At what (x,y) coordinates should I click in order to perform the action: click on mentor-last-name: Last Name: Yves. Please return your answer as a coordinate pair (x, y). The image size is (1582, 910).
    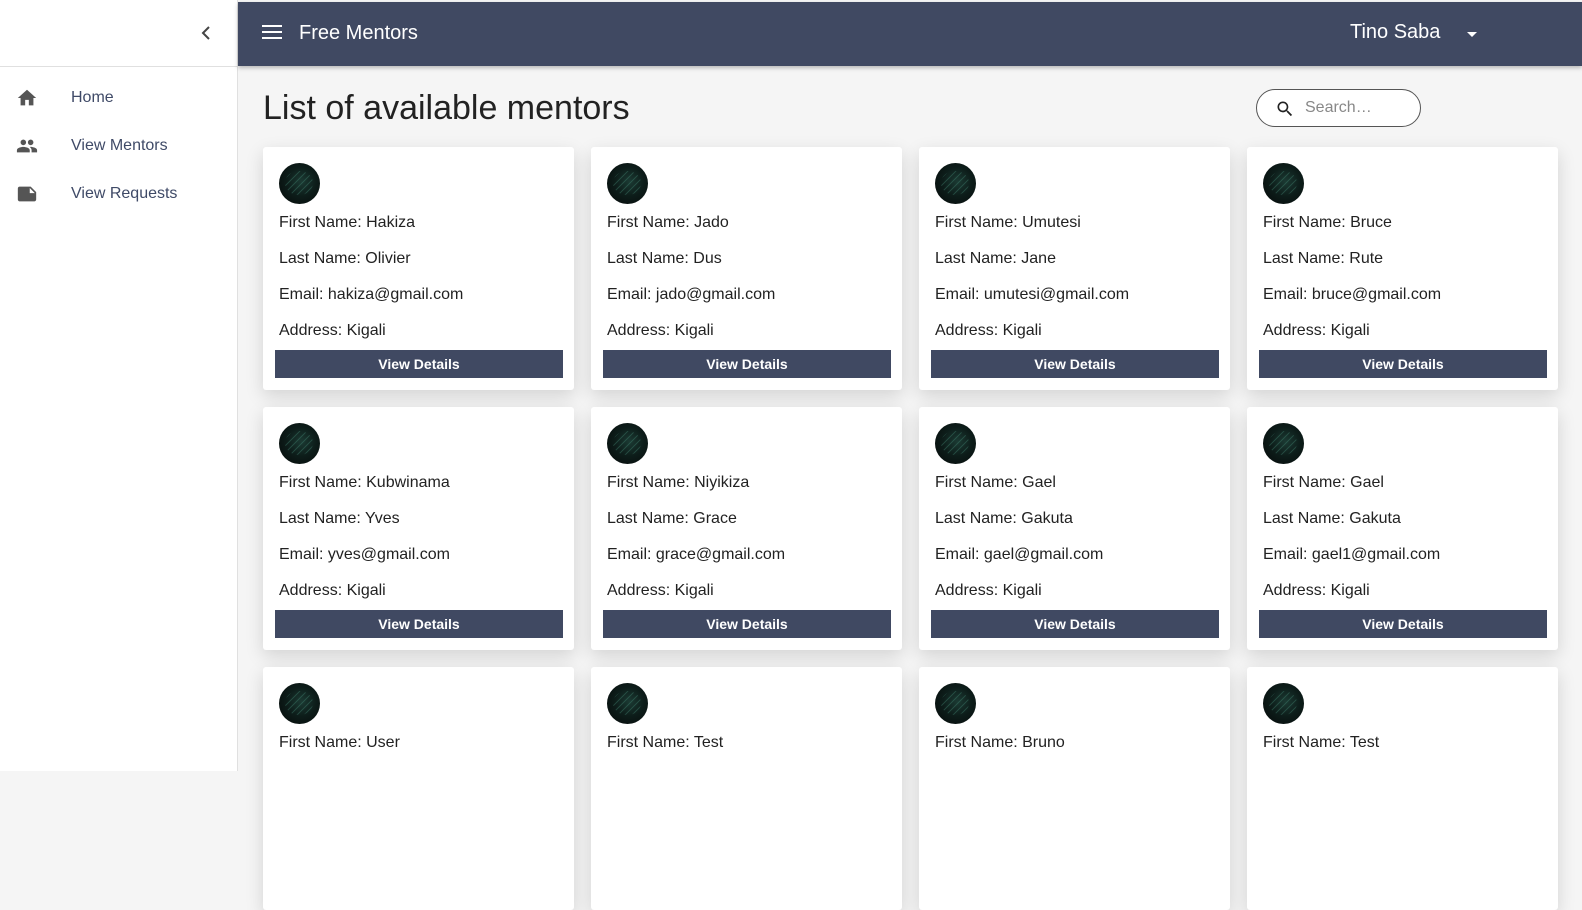
    Looking at the image, I should click on (339, 519).